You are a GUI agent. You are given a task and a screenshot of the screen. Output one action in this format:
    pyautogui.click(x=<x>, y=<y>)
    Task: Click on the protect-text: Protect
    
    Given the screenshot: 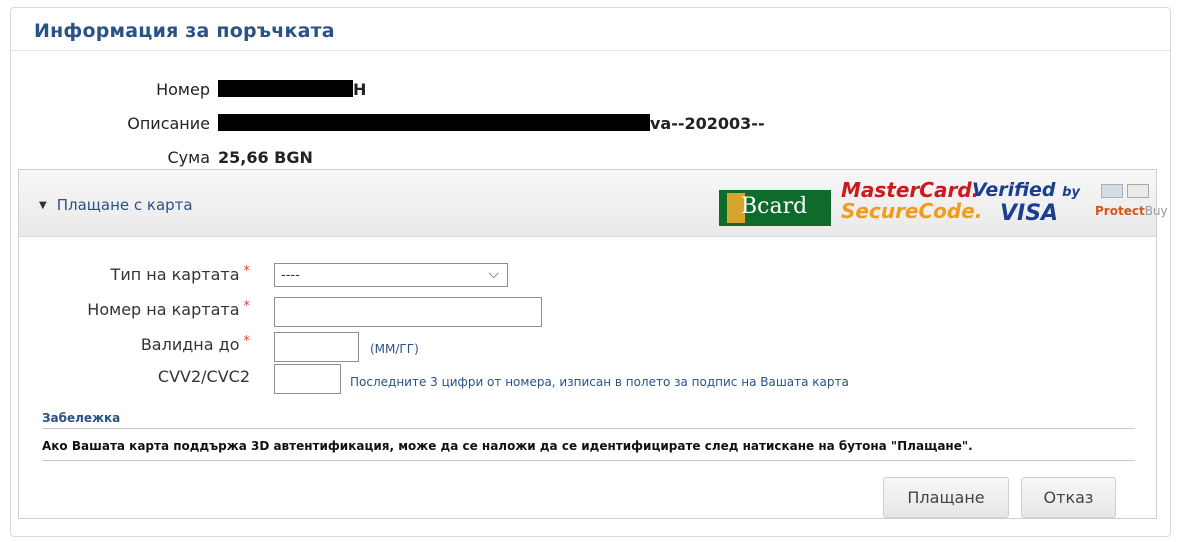 What is the action you would take?
    pyautogui.click(x=1120, y=211)
    